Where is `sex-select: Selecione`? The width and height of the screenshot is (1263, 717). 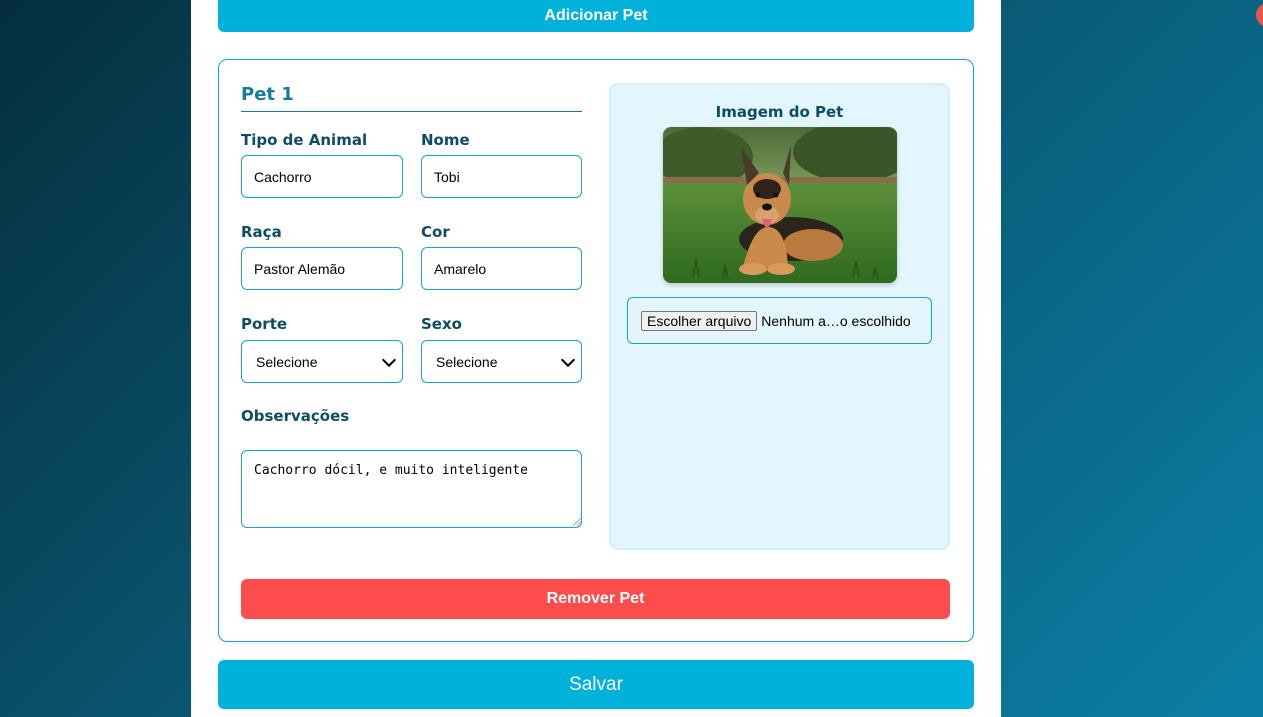
sex-select: Selecione is located at coordinates (501, 361).